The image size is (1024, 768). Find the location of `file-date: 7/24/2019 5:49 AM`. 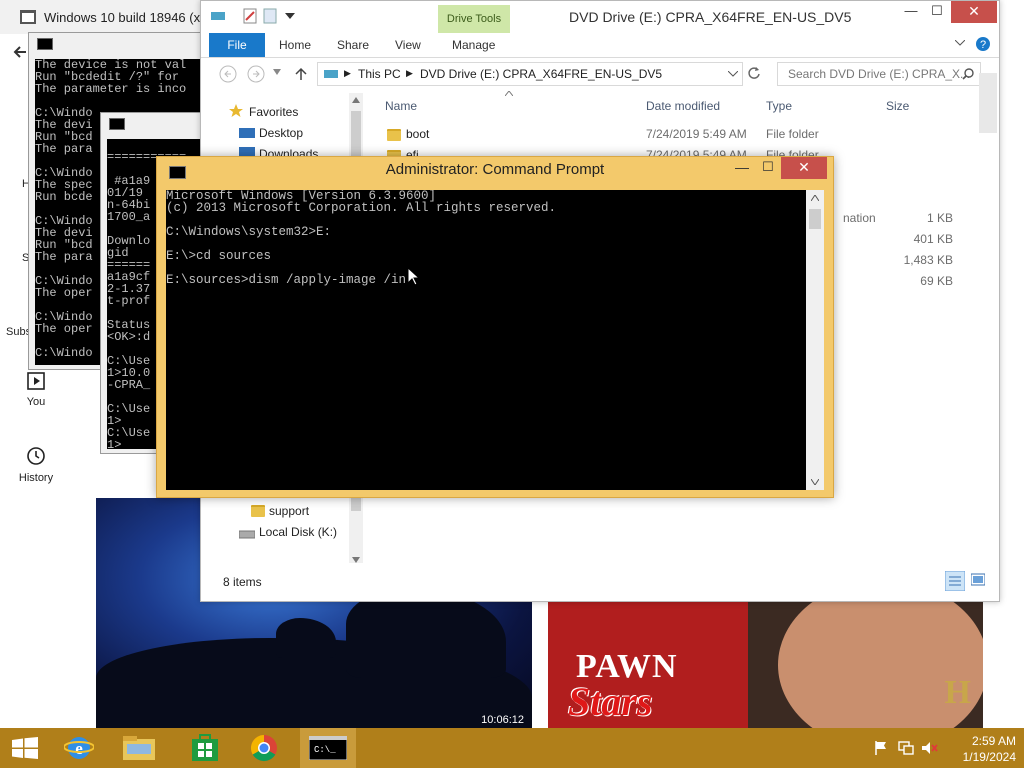

file-date: 7/24/2019 5:49 AM is located at coordinates (696, 134).